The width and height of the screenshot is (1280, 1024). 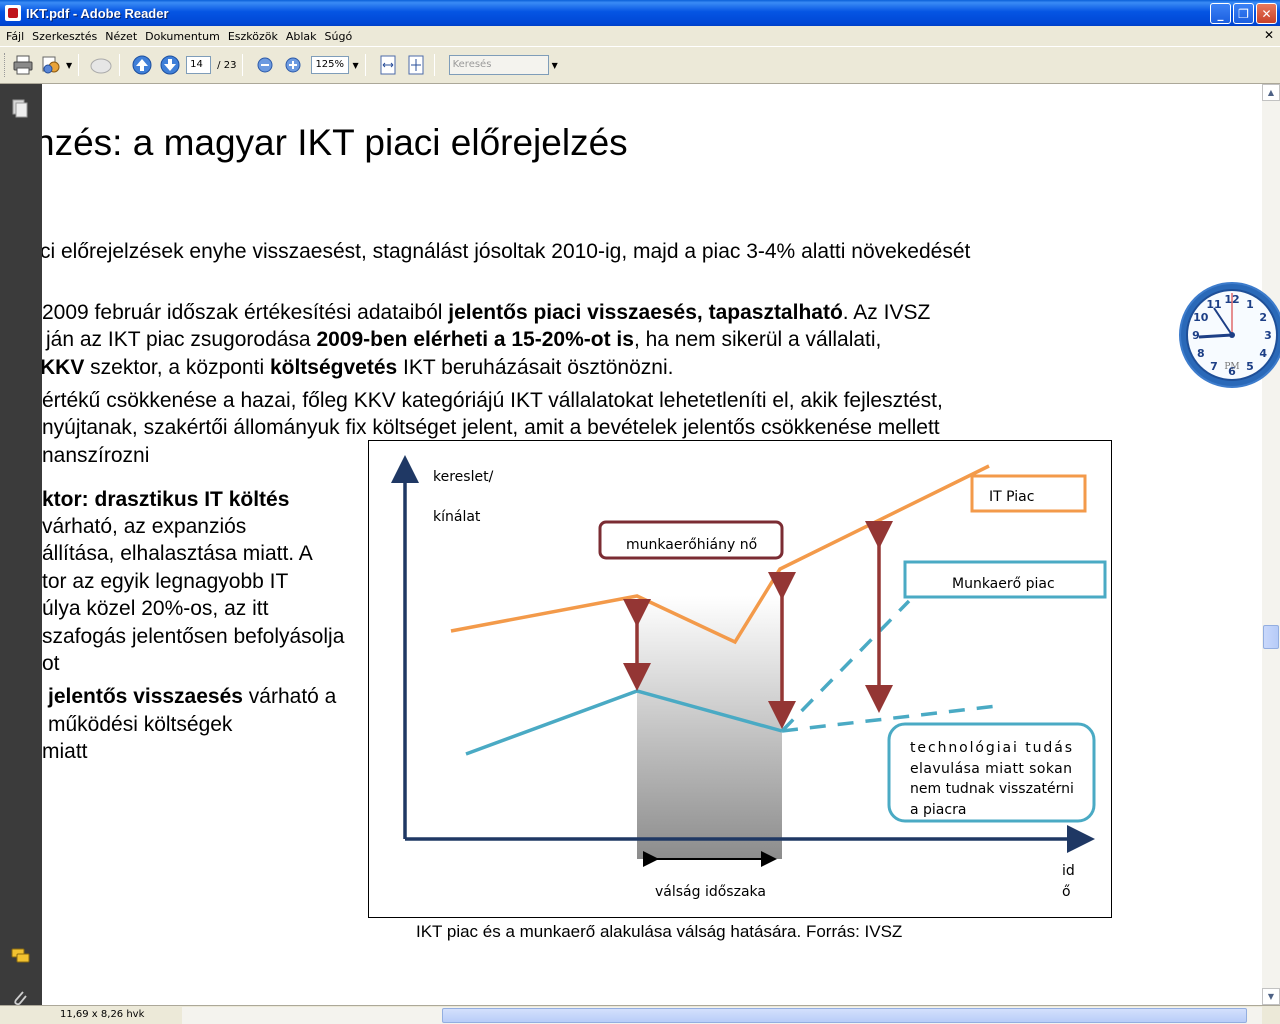 What do you see at coordinates (20, 108) in the screenshot?
I see `pages-icon` at bounding box center [20, 108].